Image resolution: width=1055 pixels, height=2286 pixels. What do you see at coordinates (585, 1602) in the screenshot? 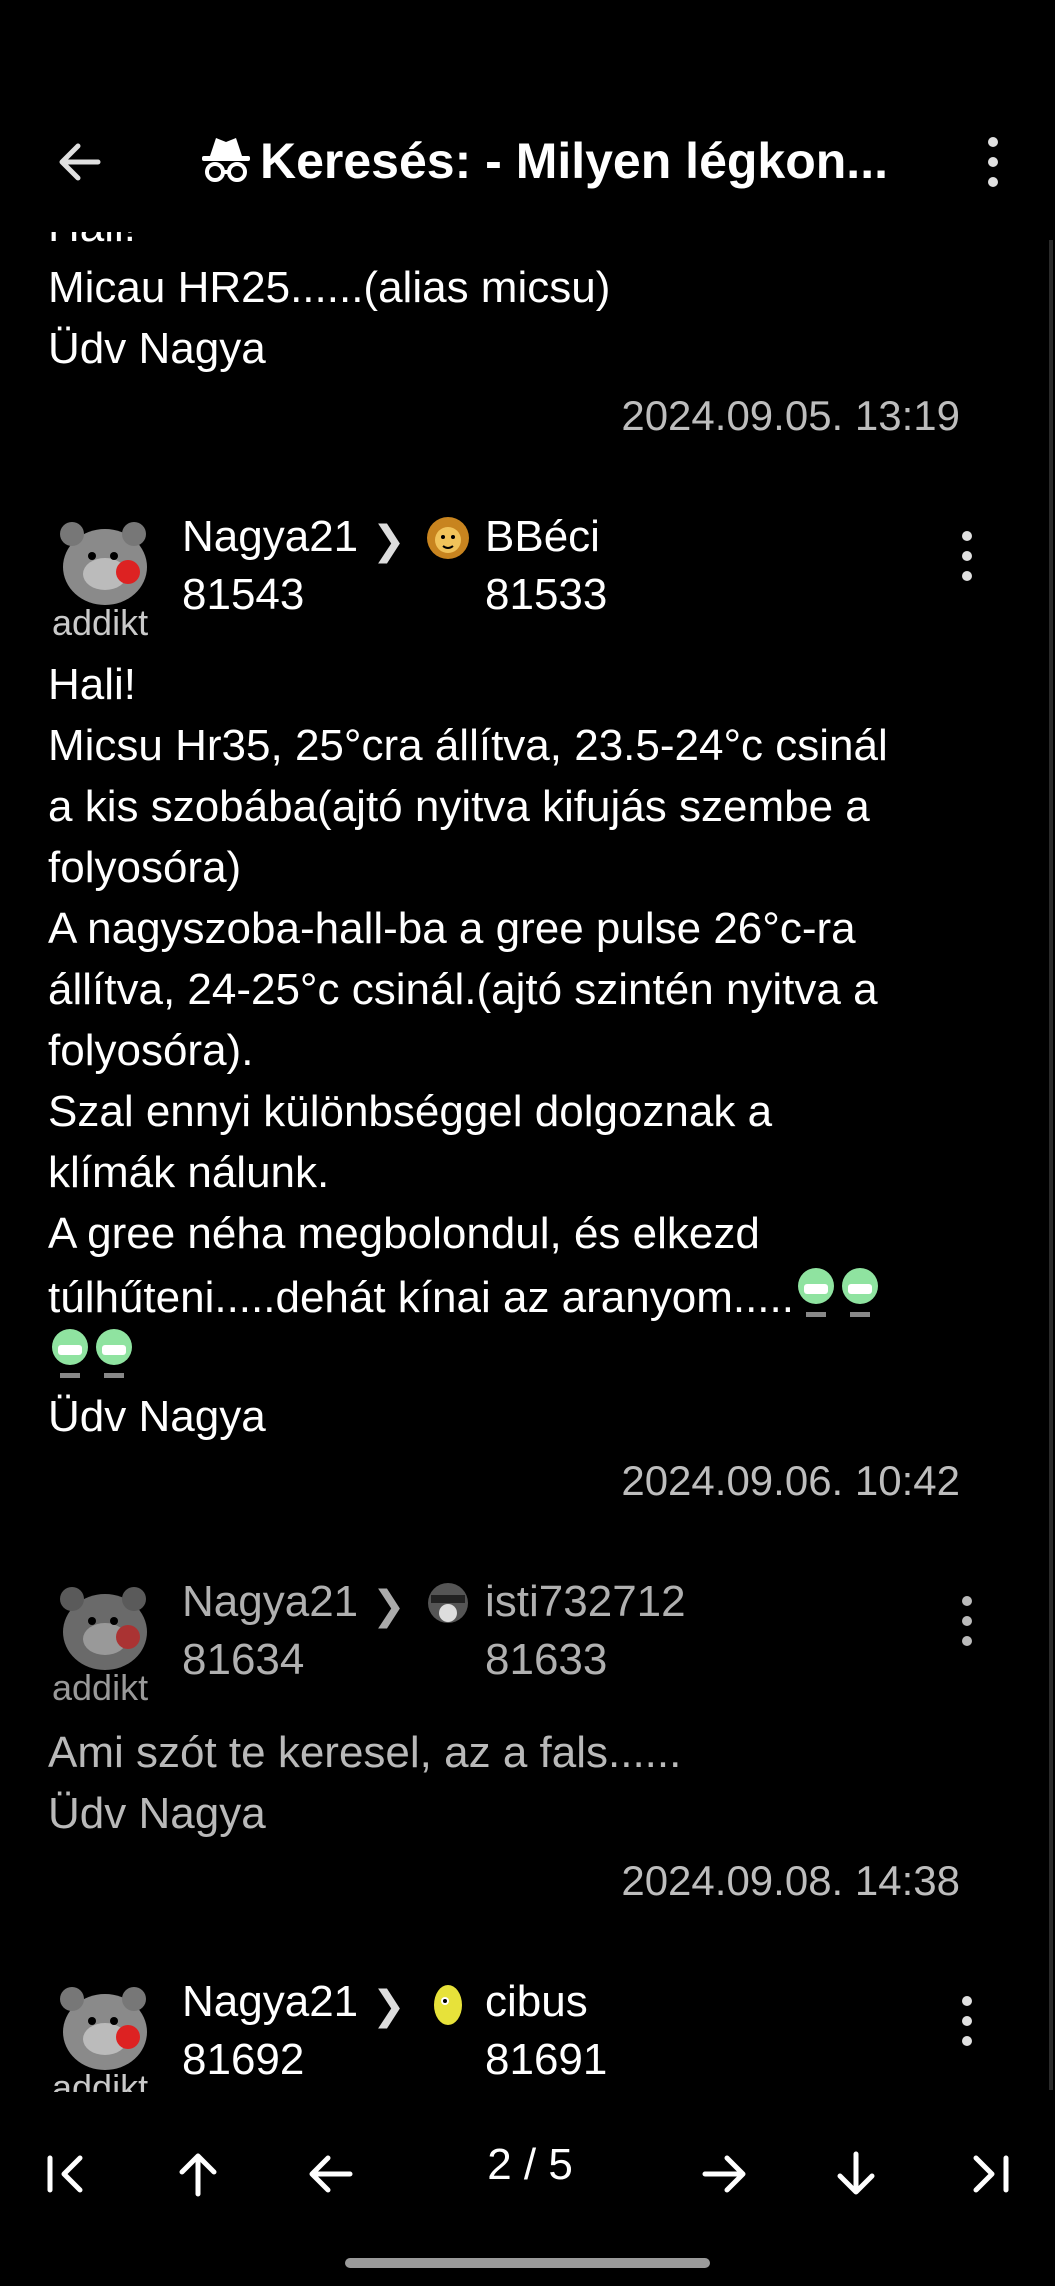
I see `reply-to-name: isti732712` at bounding box center [585, 1602].